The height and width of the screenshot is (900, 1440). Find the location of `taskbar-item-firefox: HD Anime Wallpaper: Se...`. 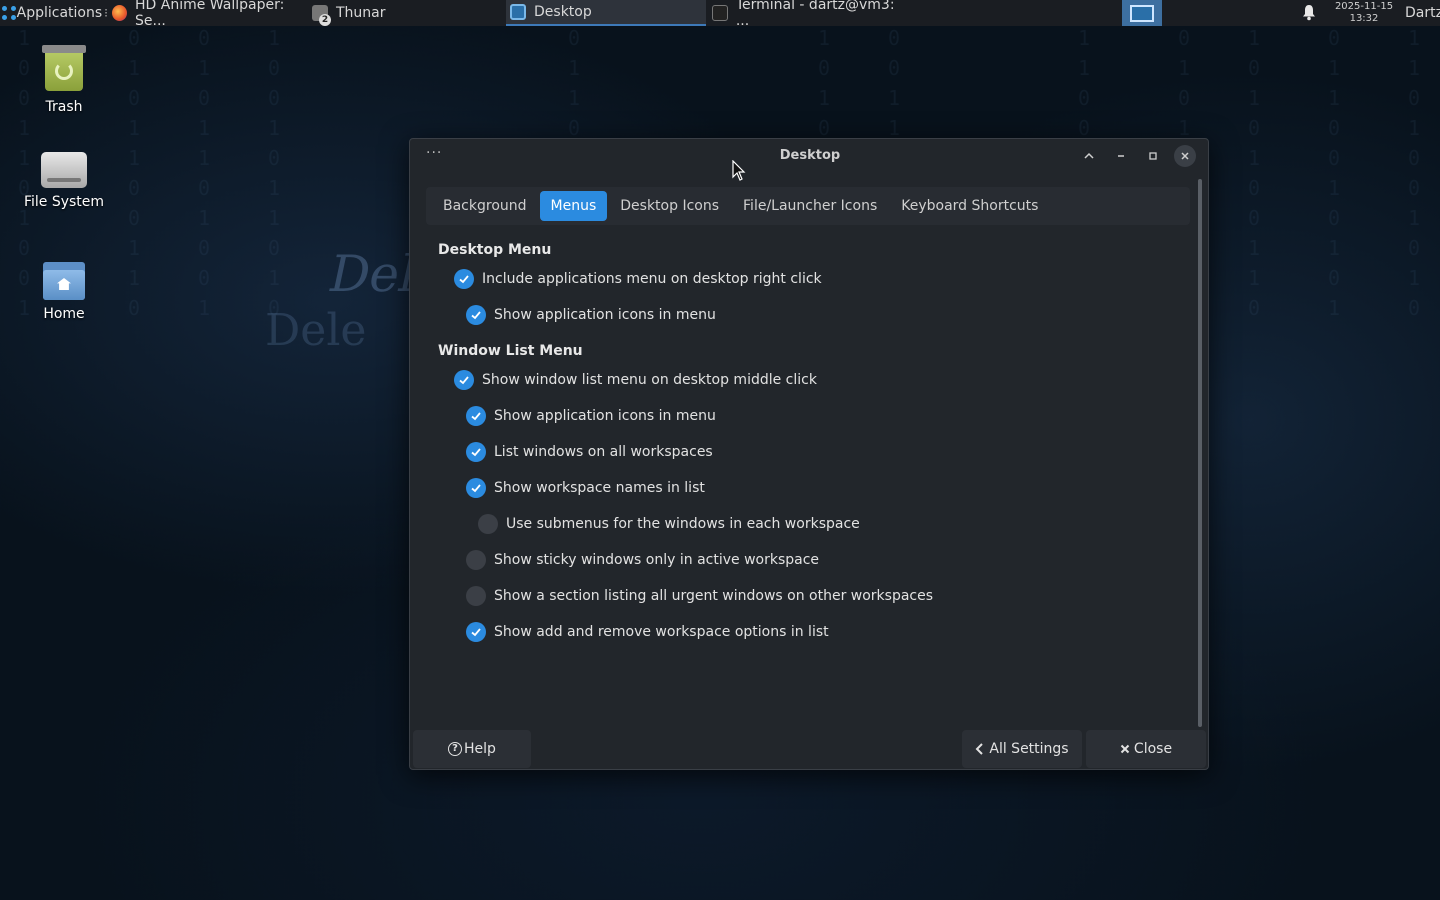

taskbar-item-firefox: HD Anime Wallpaper: Se... is located at coordinates (210, 14).